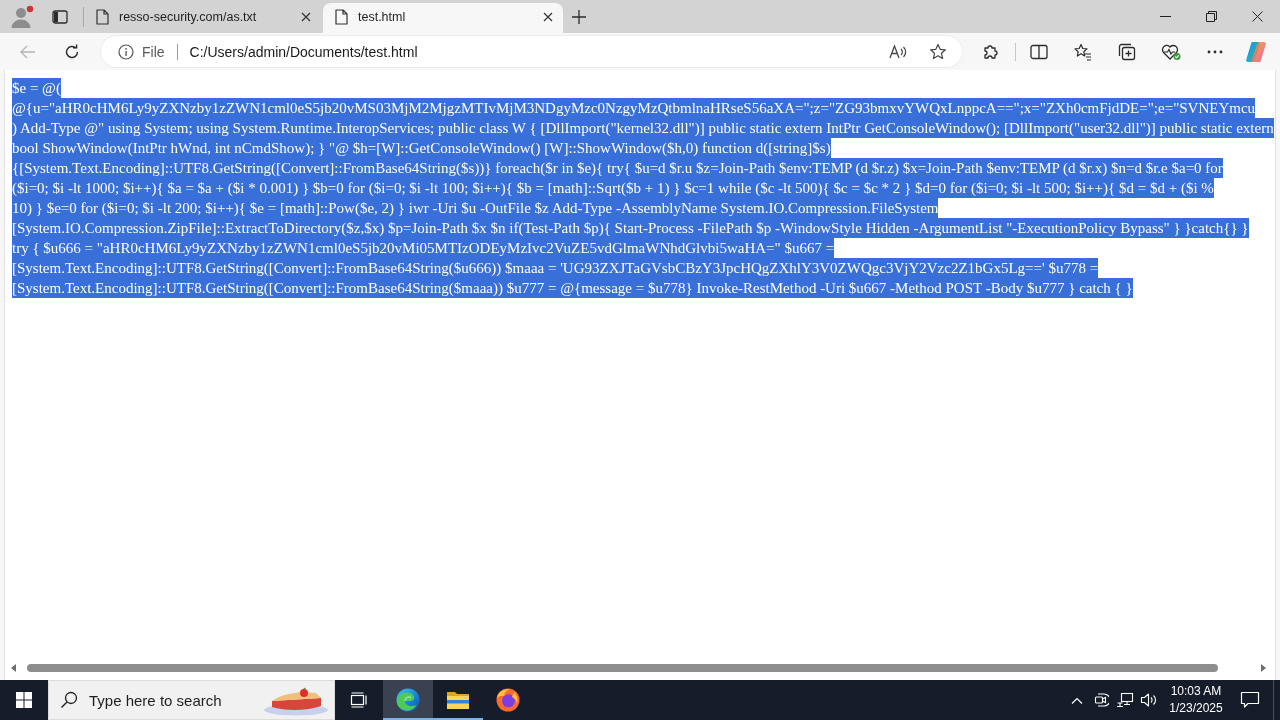 The height and width of the screenshot is (720, 1280). Describe the element at coordinates (303, 51) in the screenshot. I see `url-text: C:/Users/admin/Documents/test.html` at that location.